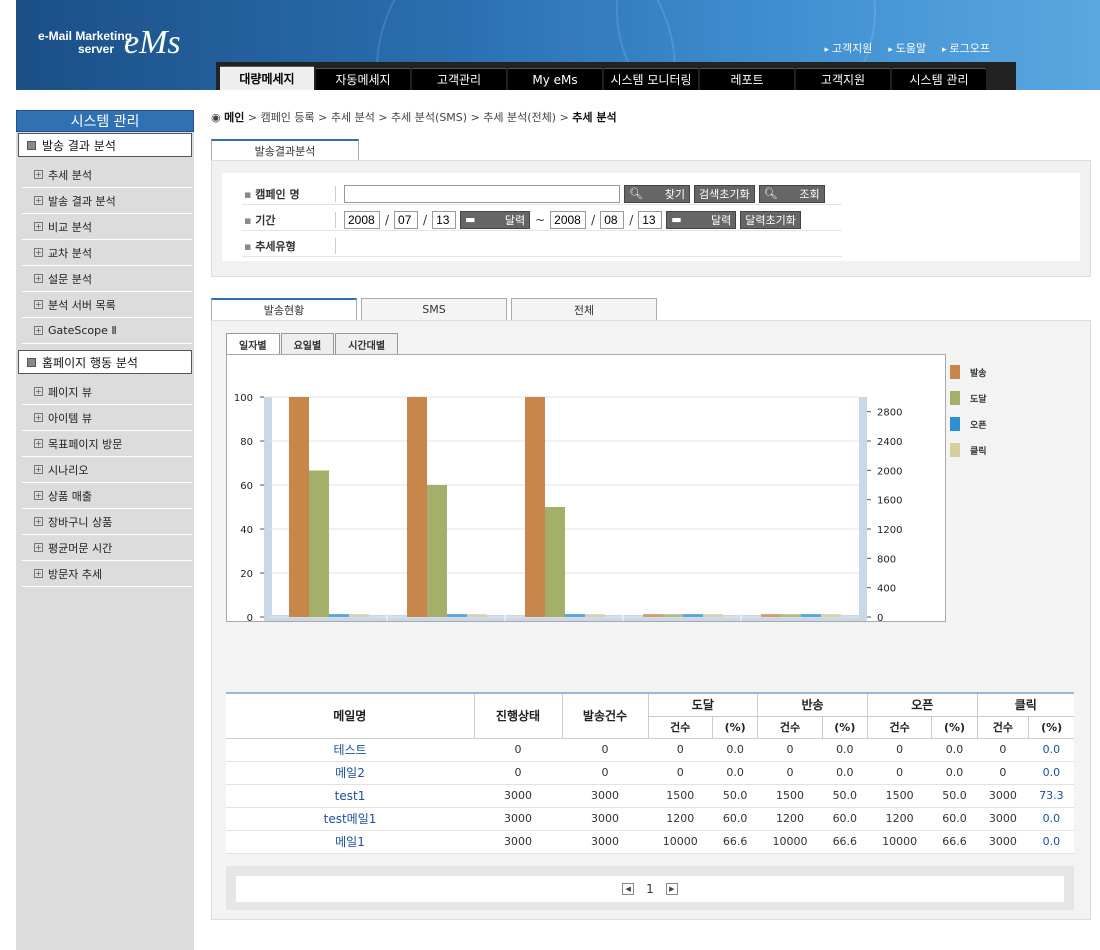 The image size is (1100, 950). Describe the element at coordinates (495, 219) in the screenshot. I see `from-calendar-button: ▬ 달력` at that location.